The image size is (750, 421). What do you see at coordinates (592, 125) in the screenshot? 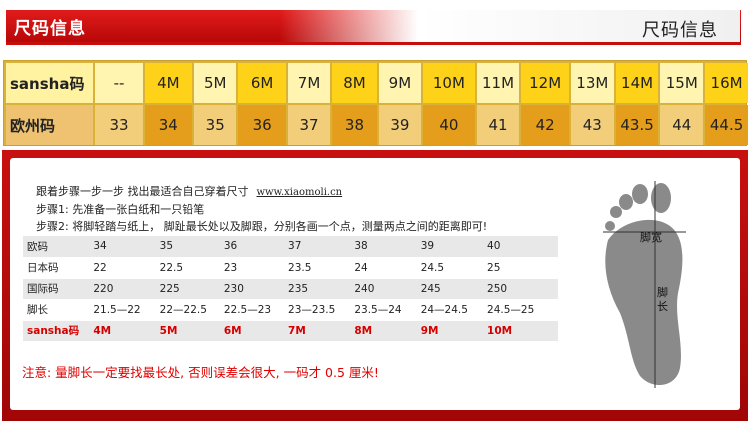
I see `euro-size-cell: 43` at bounding box center [592, 125].